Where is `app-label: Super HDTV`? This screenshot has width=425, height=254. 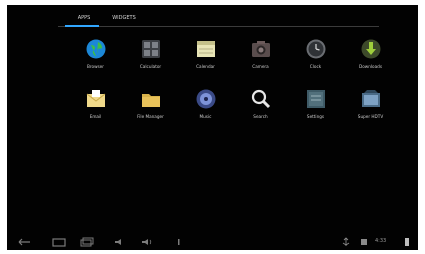
app-label: Super HDTV is located at coordinates (370, 116).